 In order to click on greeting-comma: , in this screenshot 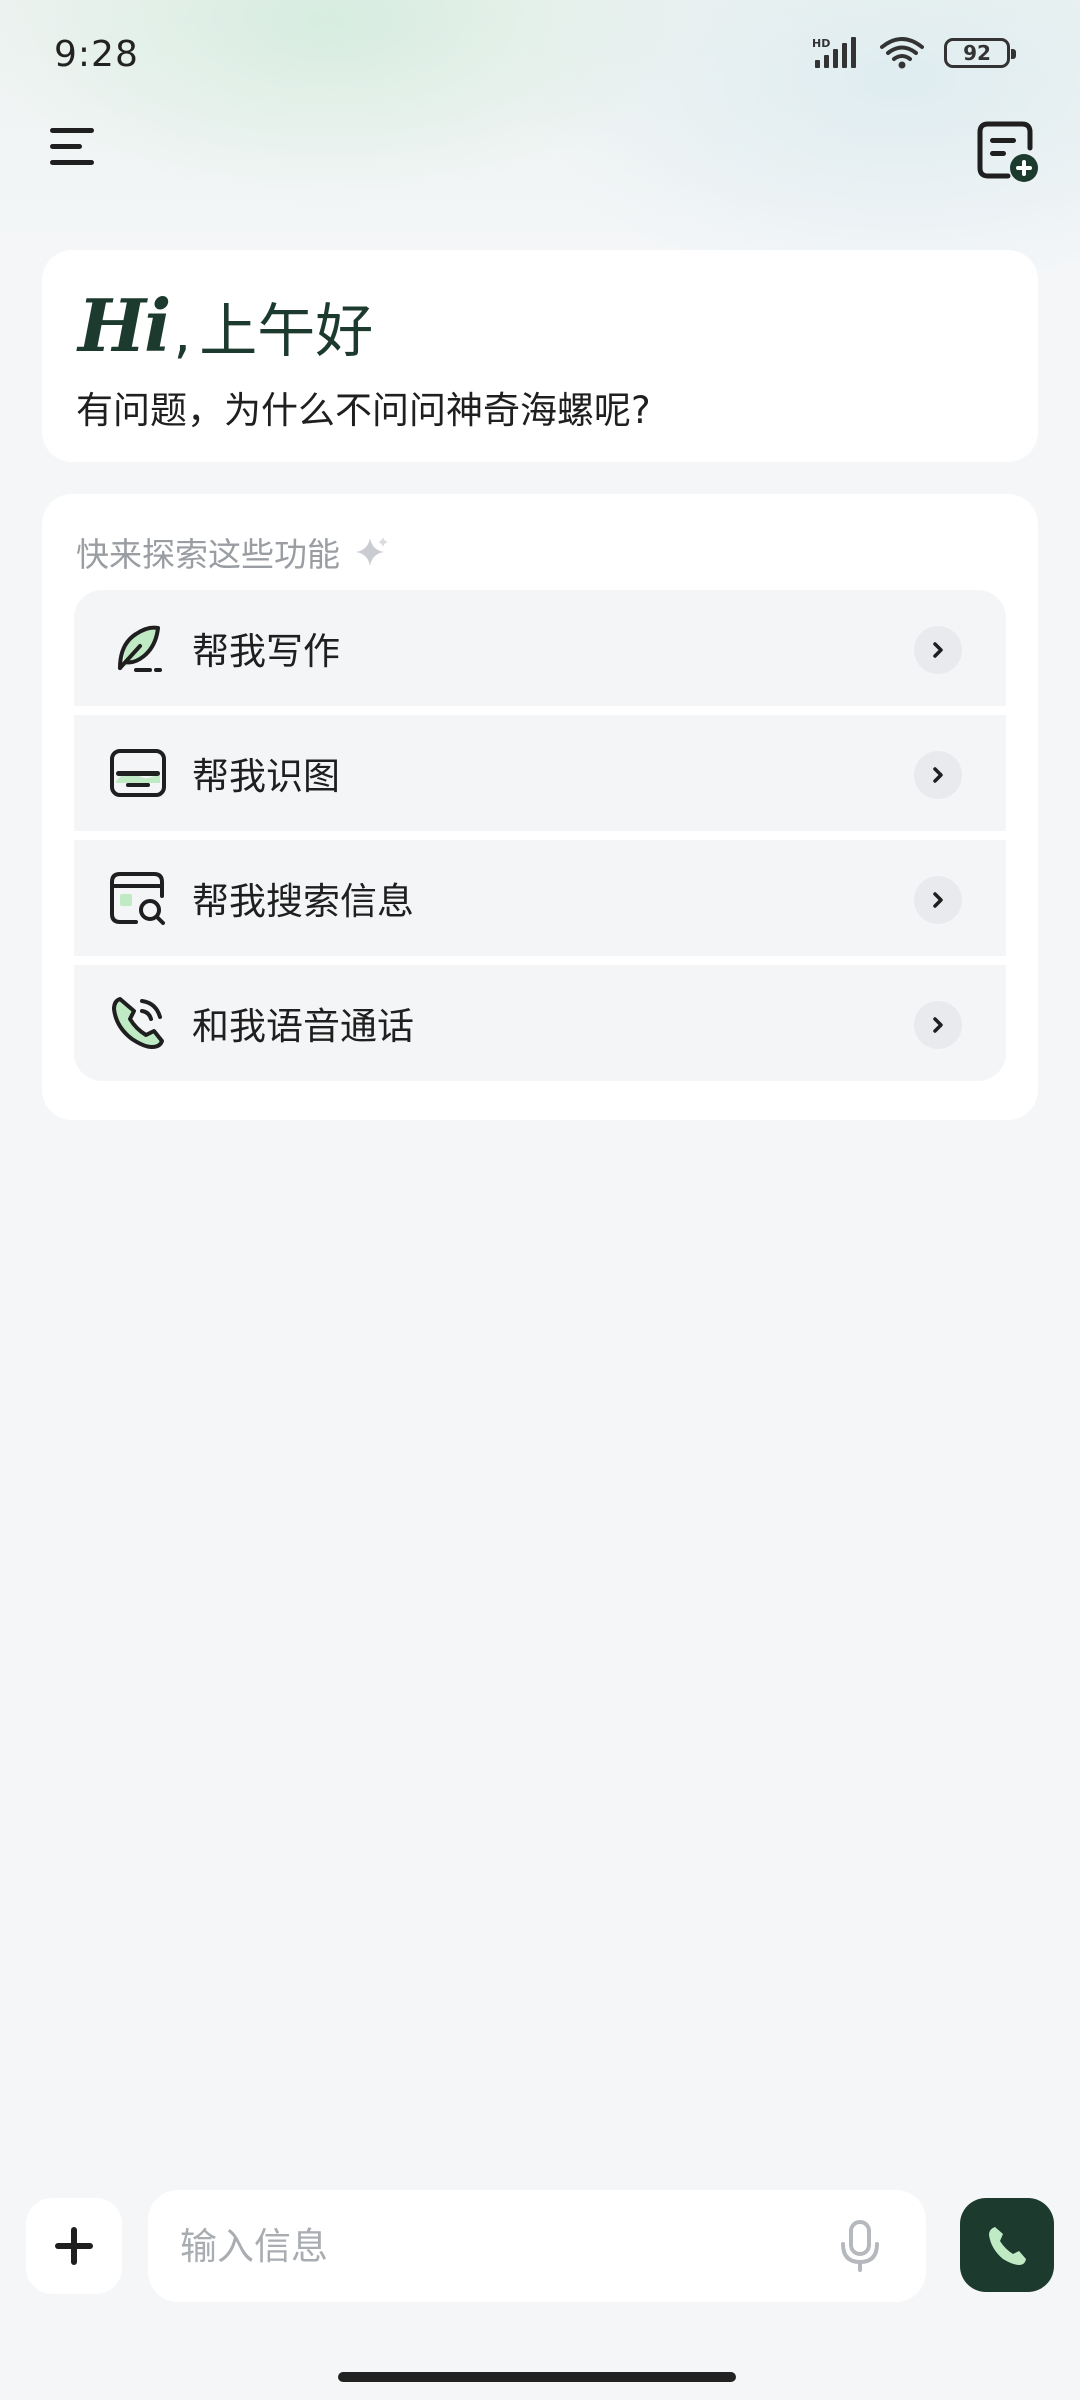, I will do `click(182, 333)`.